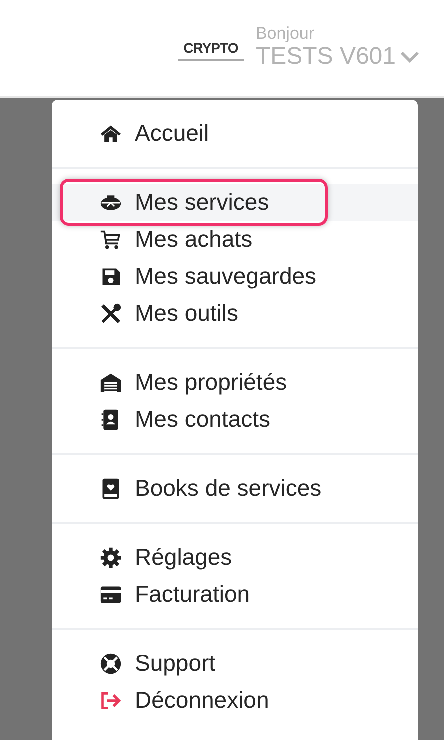 Image resolution: width=444 pixels, height=740 pixels. I want to click on lifebuoy-icon, so click(111, 663).